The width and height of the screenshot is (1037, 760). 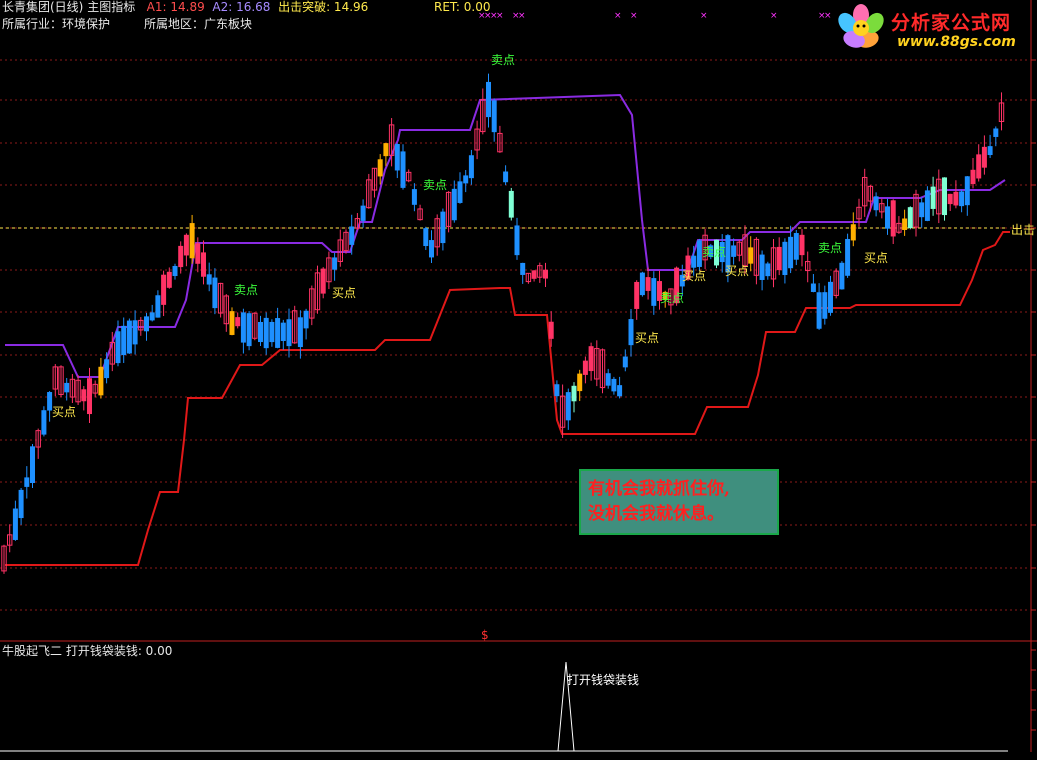 I want to click on industry-label: 所属行业：环境保护, so click(x=56, y=24).